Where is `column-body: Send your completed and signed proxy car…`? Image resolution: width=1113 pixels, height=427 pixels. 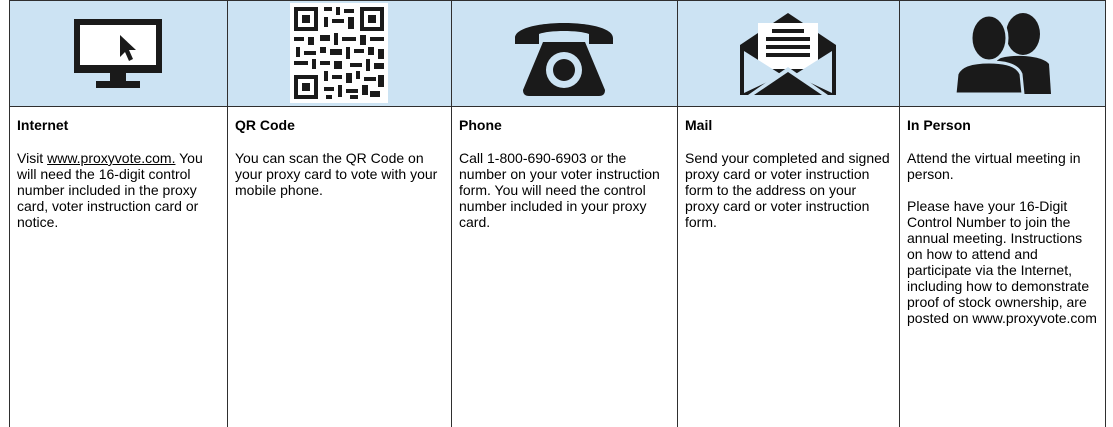
column-body: Send your completed and signed proxy car… is located at coordinates (787, 190).